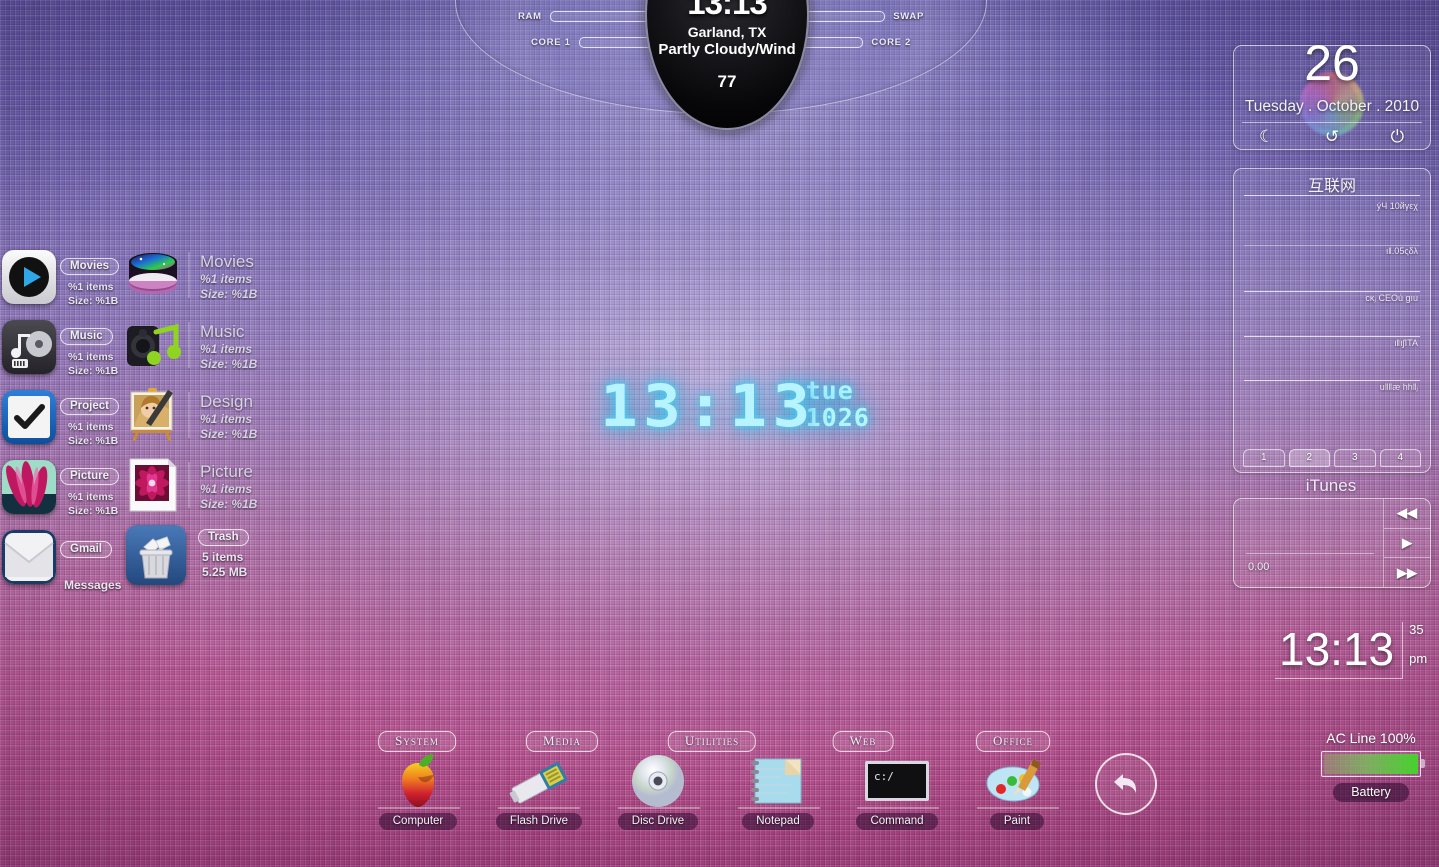  What do you see at coordinates (727, 49) in the screenshot?
I see `weather-condition: Partly Cloudy/Wind` at bounding box center [727, 49].